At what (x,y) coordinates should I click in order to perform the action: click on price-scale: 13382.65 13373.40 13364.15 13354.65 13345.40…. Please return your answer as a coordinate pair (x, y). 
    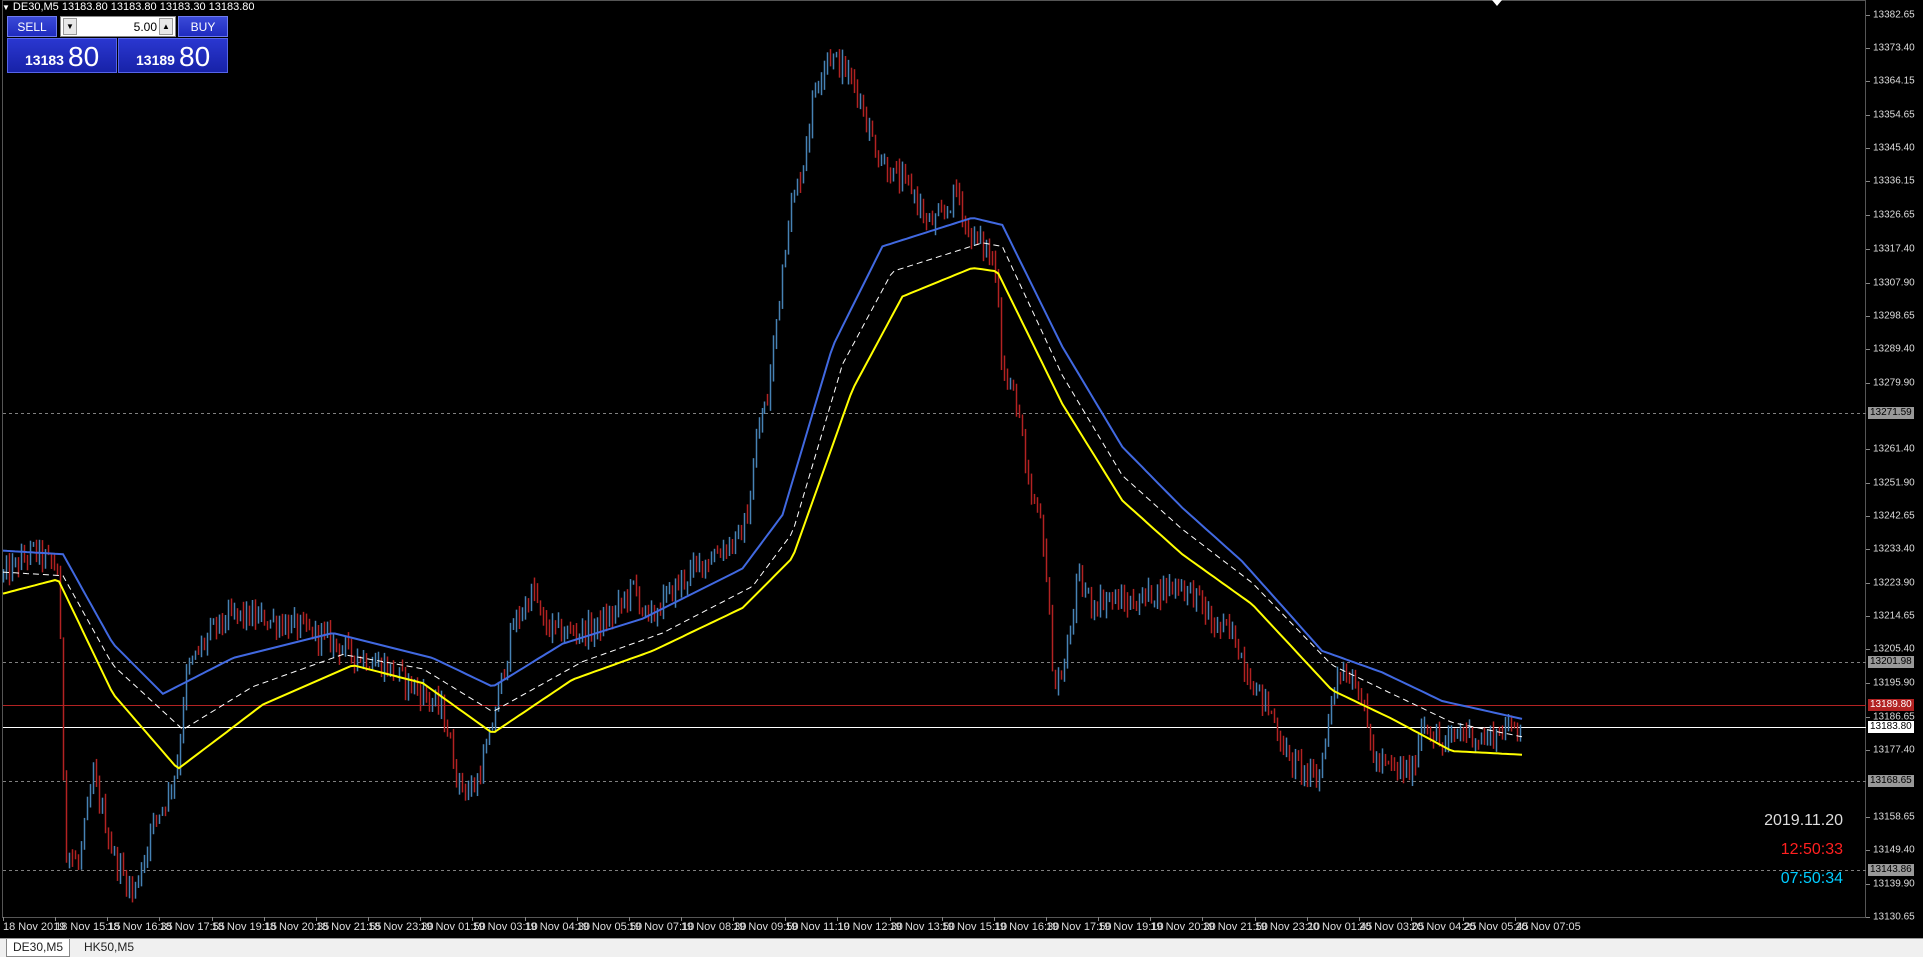
    Looking at the image, I should click on (1894, 461).